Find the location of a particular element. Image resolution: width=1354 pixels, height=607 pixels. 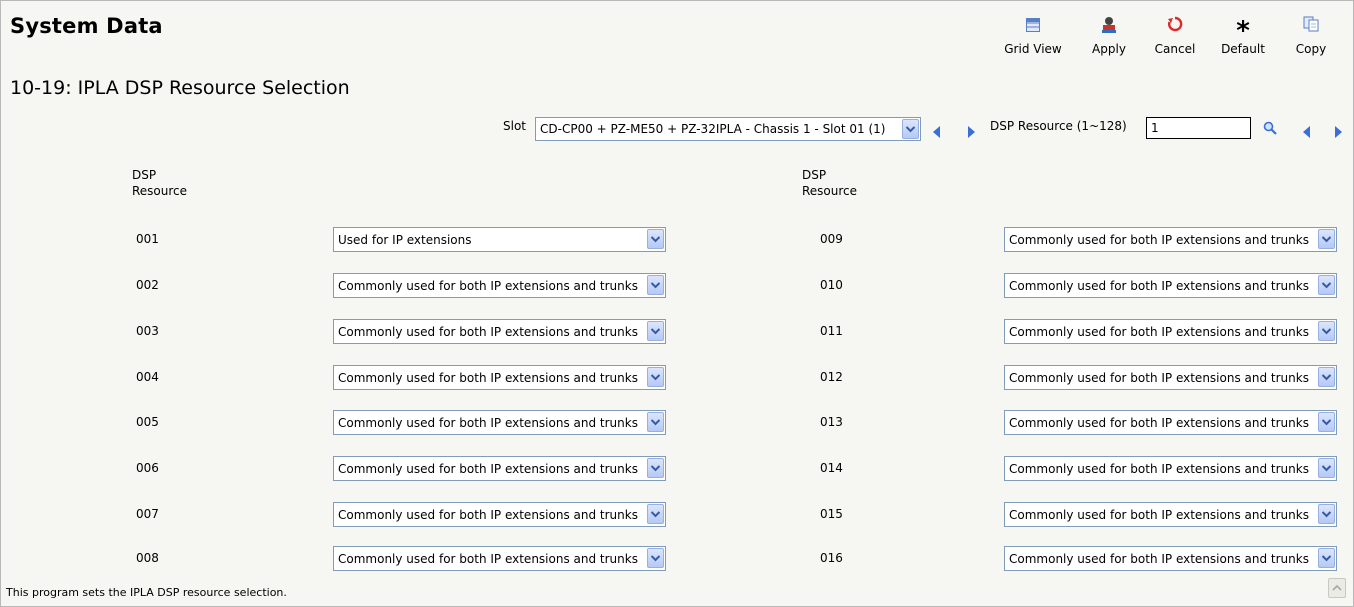

dsp-resource-number: 011 is located at coordinates (831, 331).